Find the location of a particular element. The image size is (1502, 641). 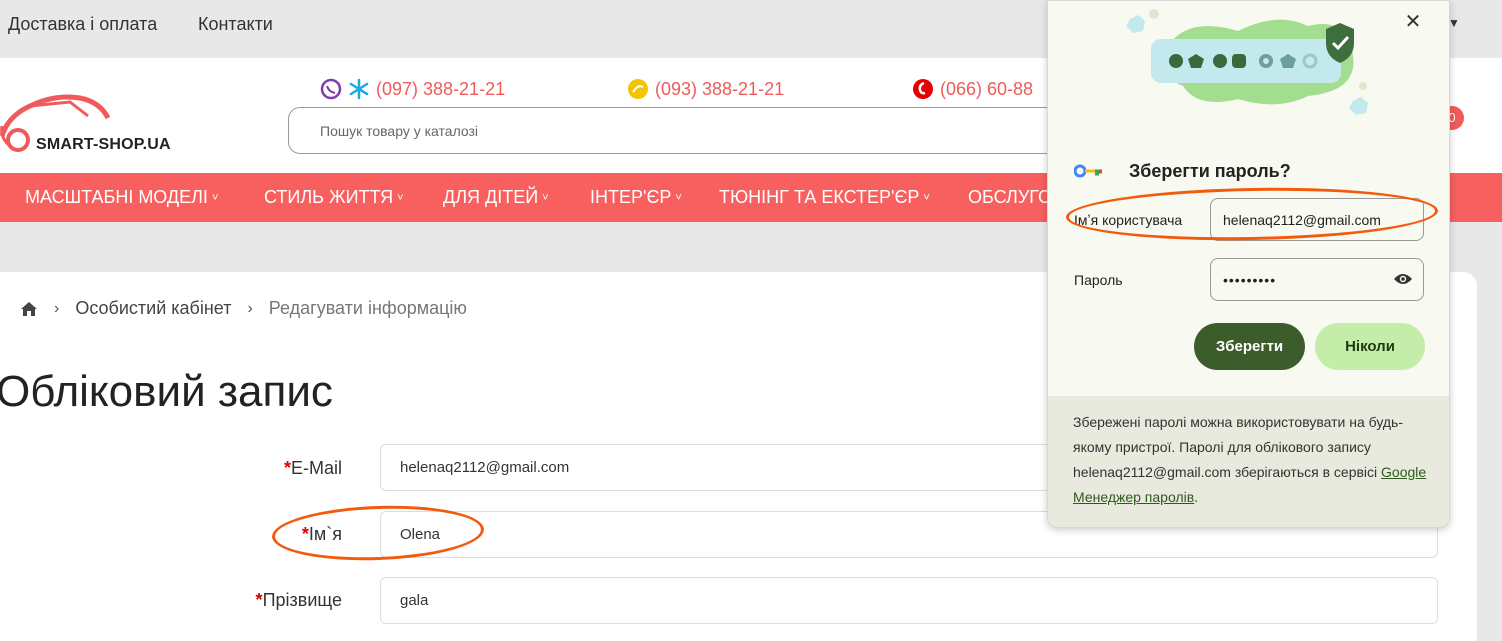

kyivstar-icon is located at coordinates (359, 89).